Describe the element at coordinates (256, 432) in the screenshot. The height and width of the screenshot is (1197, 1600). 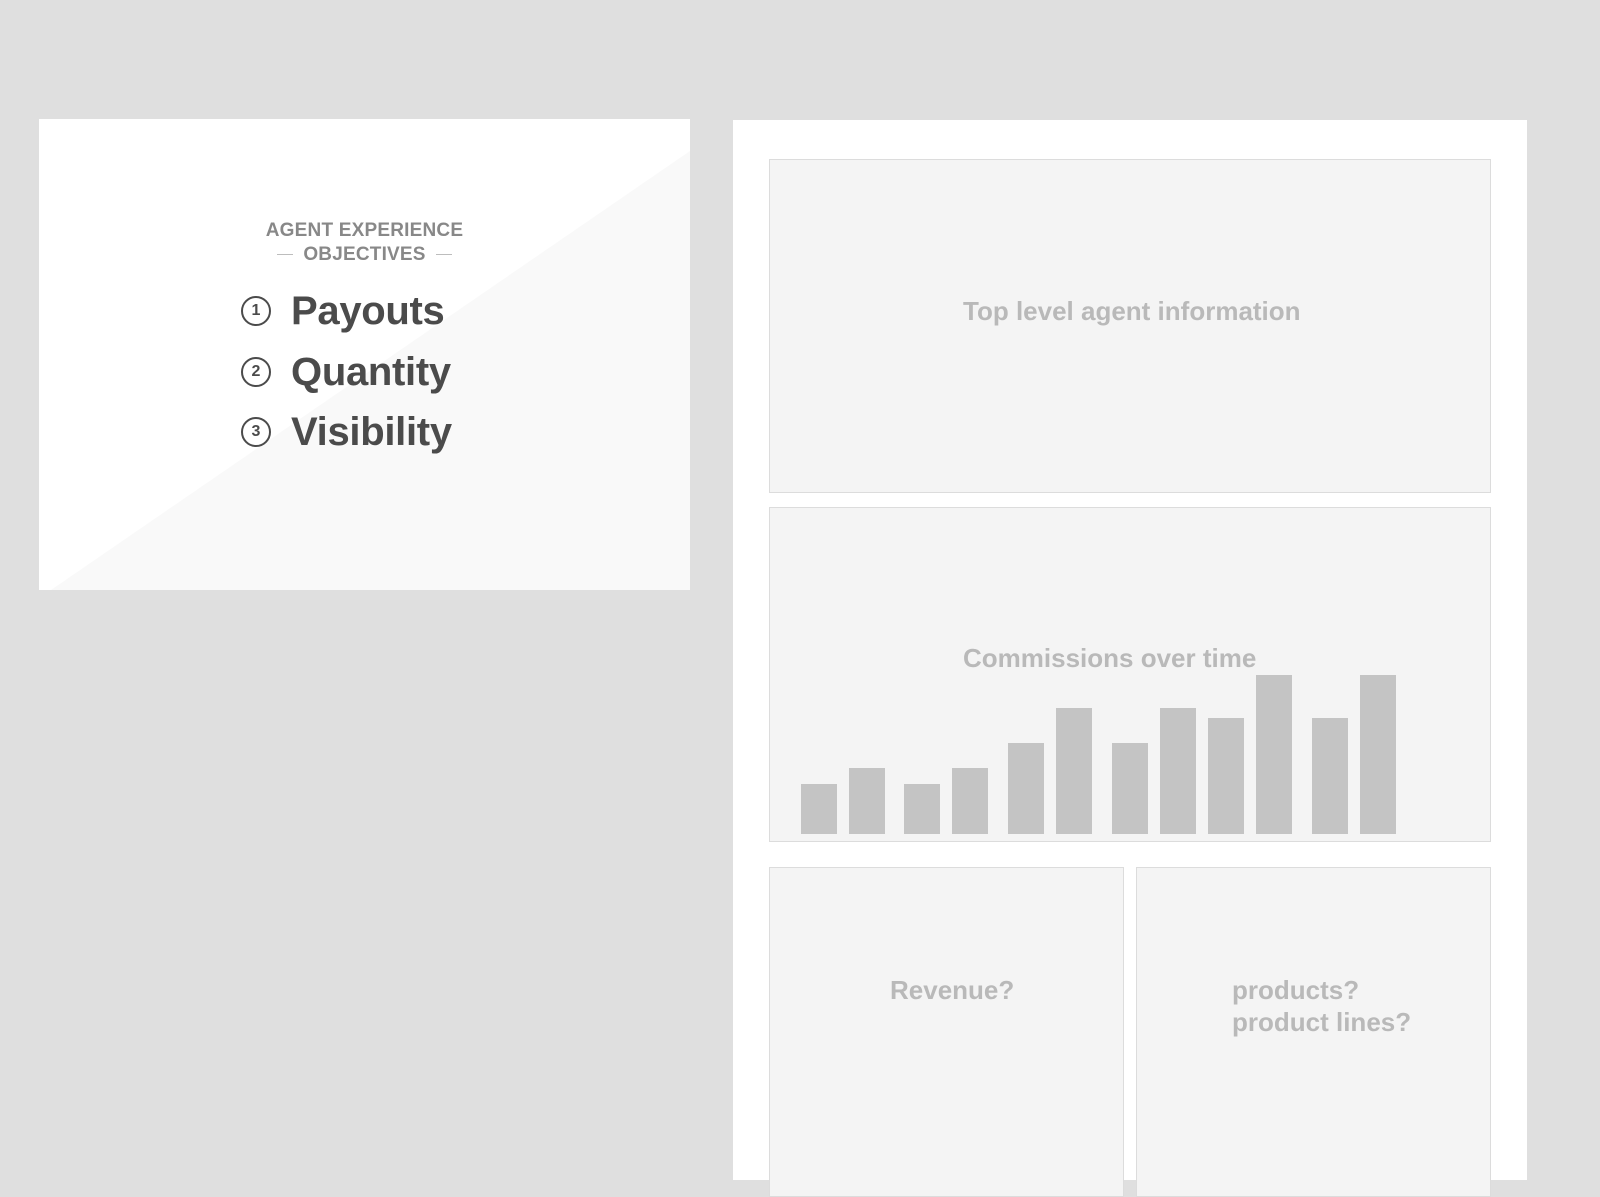
I see `number-3-icon: 3` at that location.